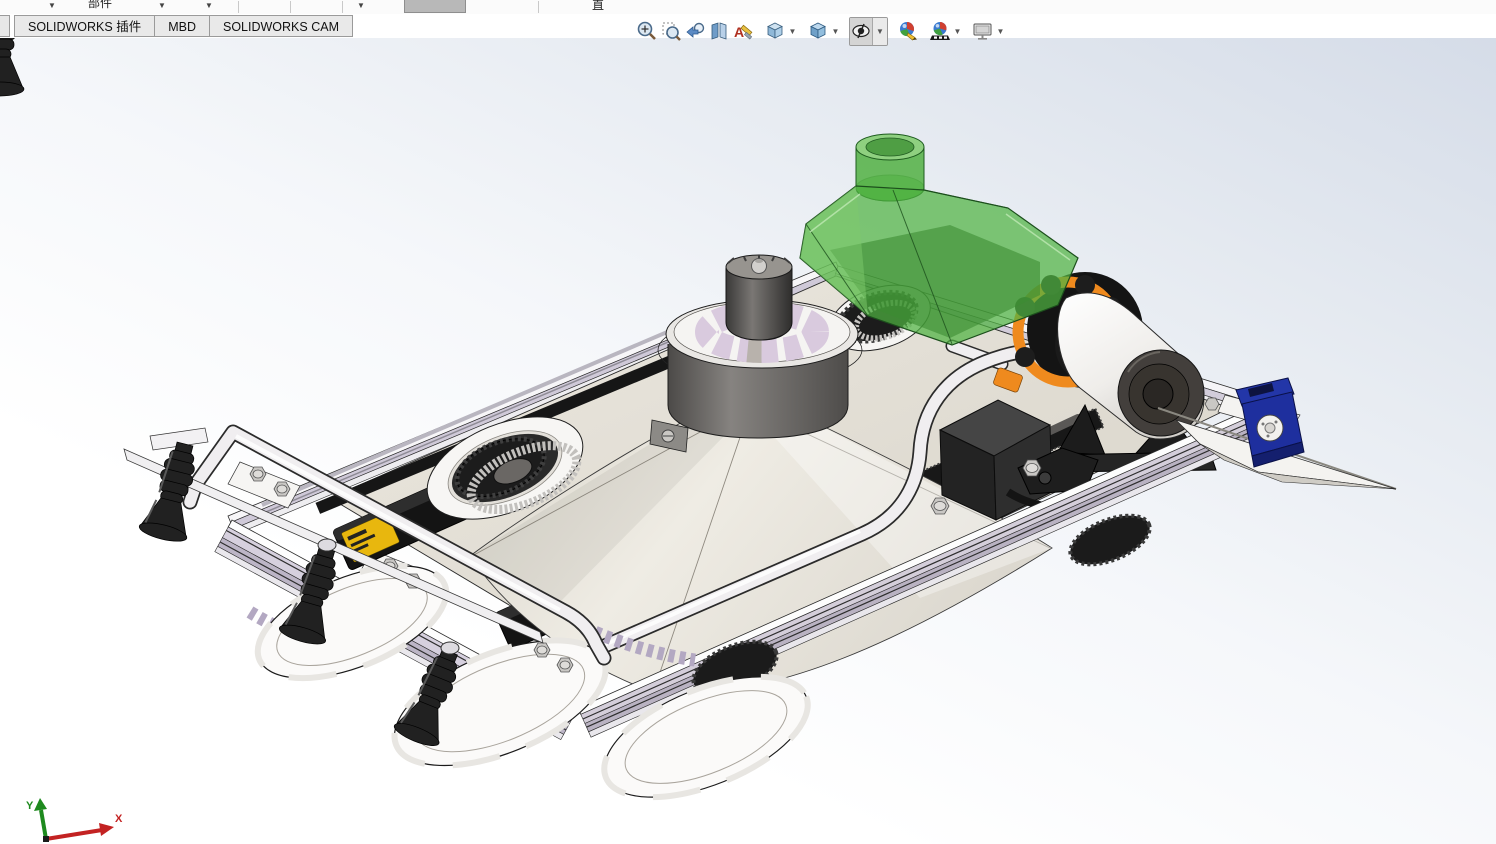 Image resolution: width=1496 pixels, height=844 pixels. What do you see at coordinates (598, 6) in the screenshot?
I see `command-label-partial: 直` at bounding box center [598, 6].